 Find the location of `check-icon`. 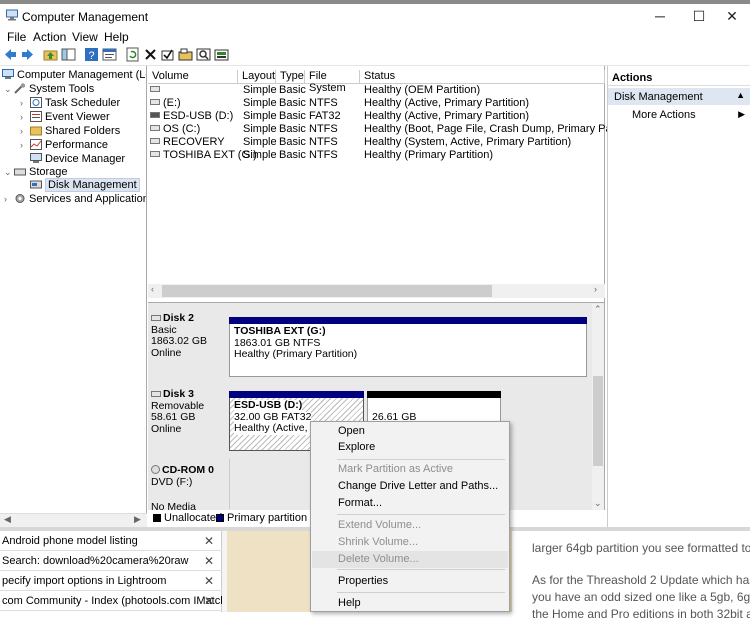

check-icon is located at coordinates (167, 54).